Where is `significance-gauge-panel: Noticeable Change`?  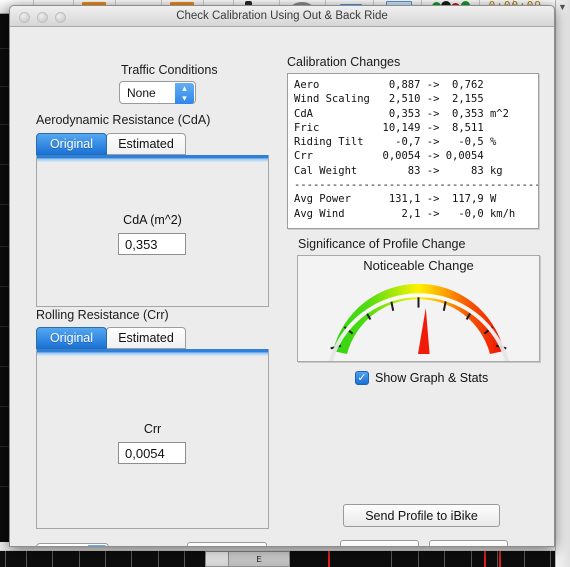
significance-gauge-panel: Noticeable Change is located at coordinates (418, 308).